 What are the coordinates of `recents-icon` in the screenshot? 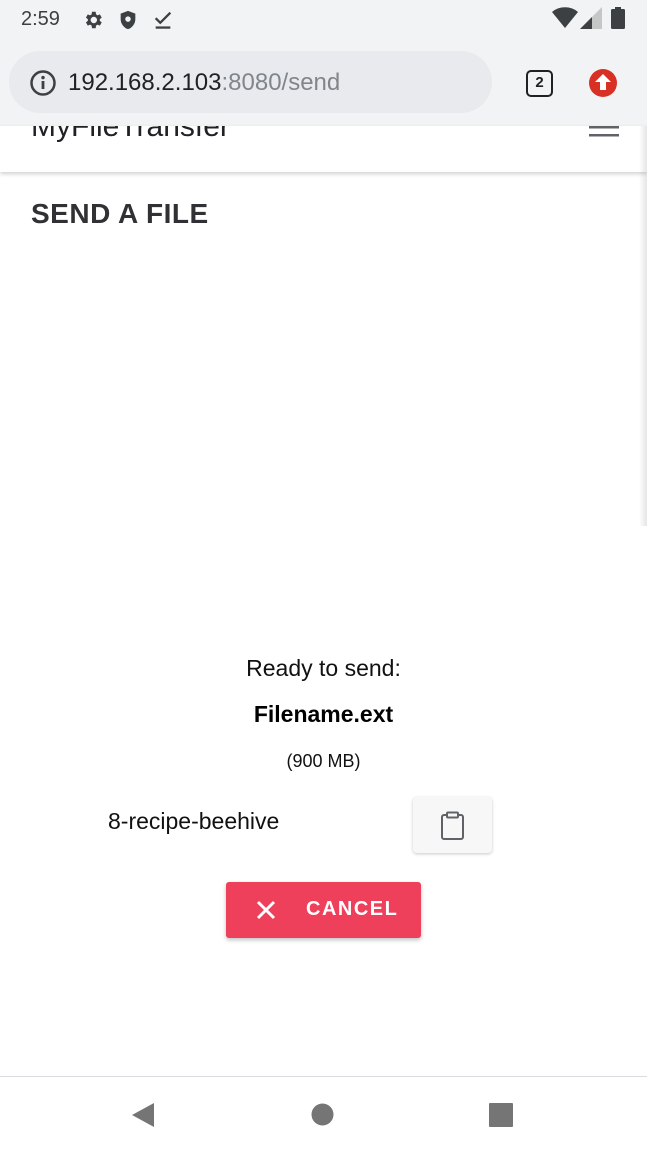 It's located at (501, 1115).